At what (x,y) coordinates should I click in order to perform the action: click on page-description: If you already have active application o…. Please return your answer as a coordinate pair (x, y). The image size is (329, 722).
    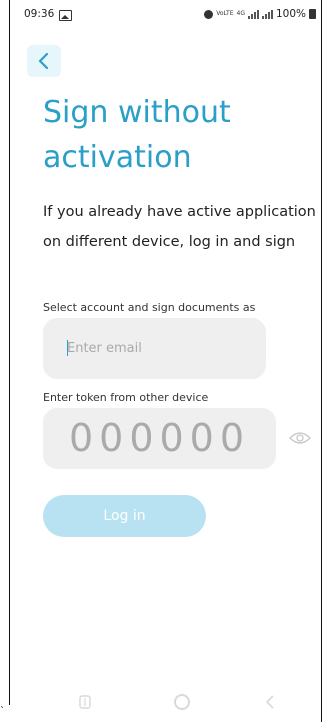
    Looking at the image, I should click on (179, 227).